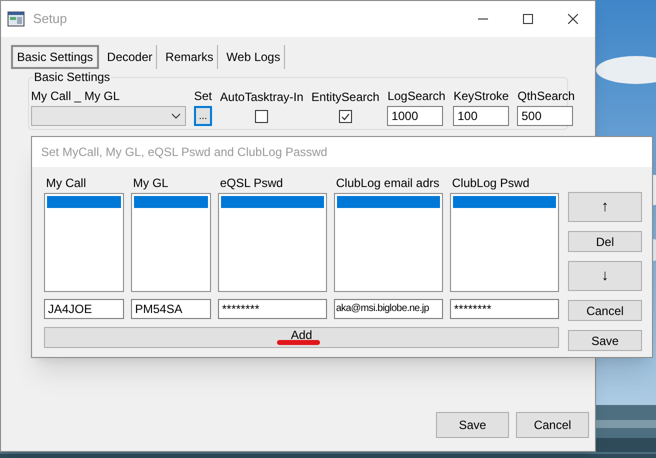  What do you see at coordinates (472, 425) in the screenshot?
I see `save-button: Save` at bounding box center [472, 425].